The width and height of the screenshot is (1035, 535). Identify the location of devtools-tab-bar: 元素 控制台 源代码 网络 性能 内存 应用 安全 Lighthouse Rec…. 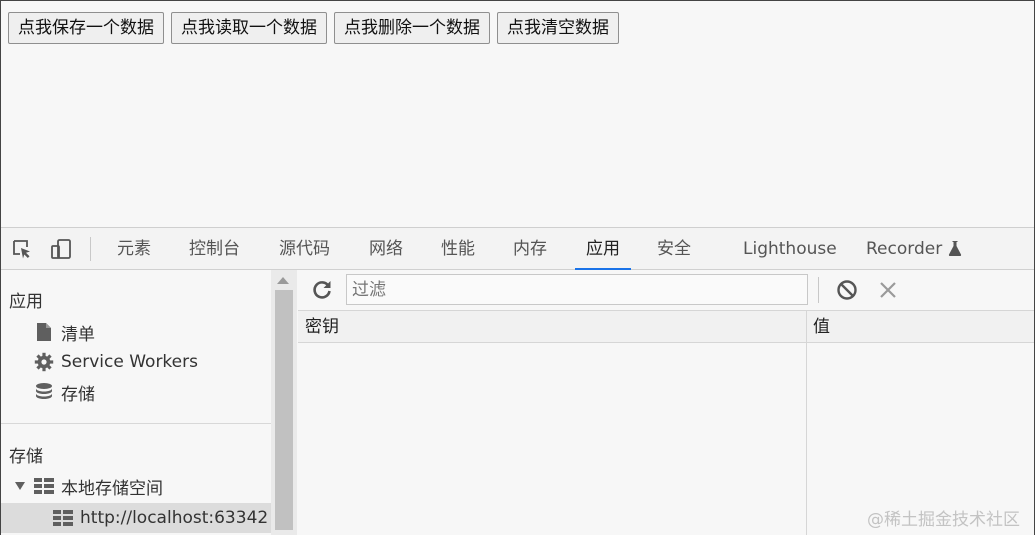
(517, 249).